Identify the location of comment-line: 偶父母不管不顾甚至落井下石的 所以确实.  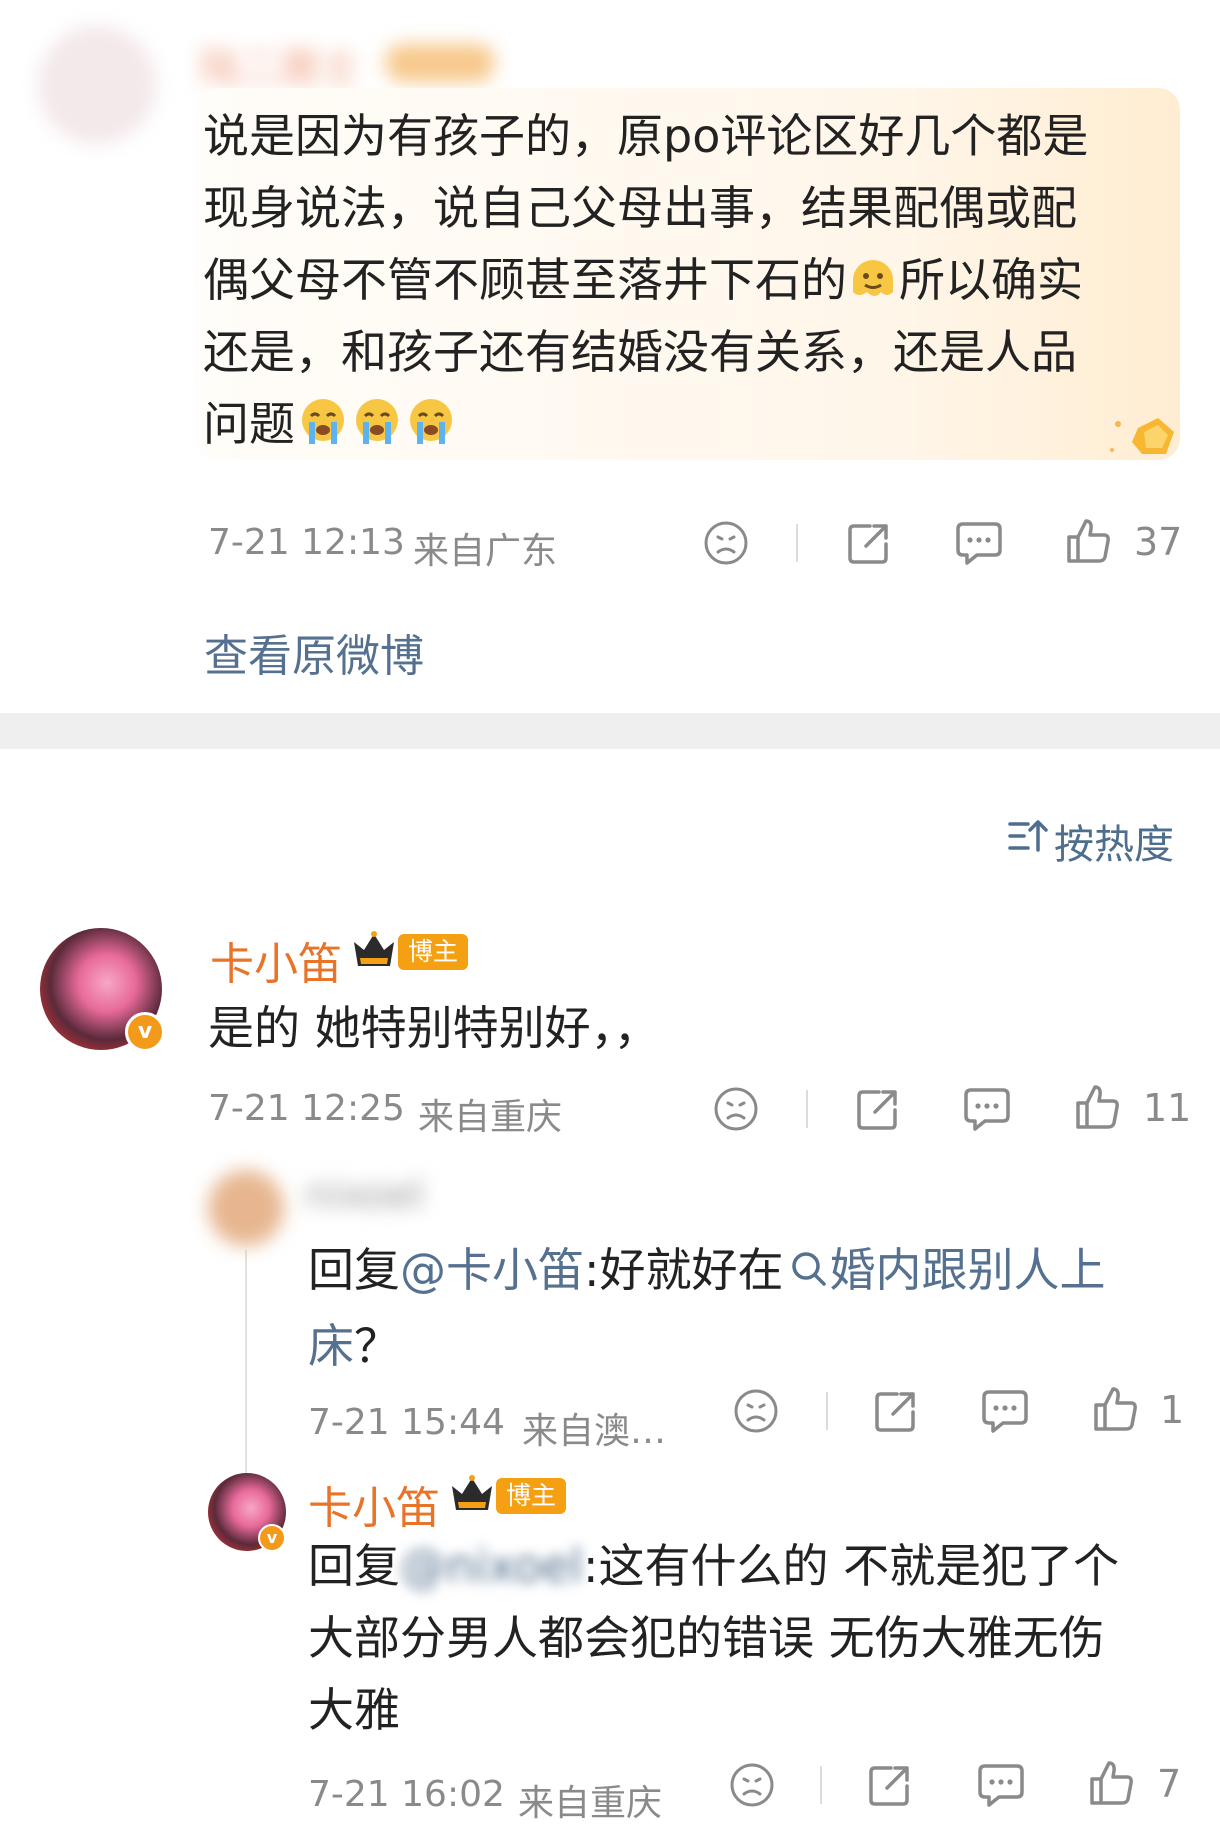
(683, 280).